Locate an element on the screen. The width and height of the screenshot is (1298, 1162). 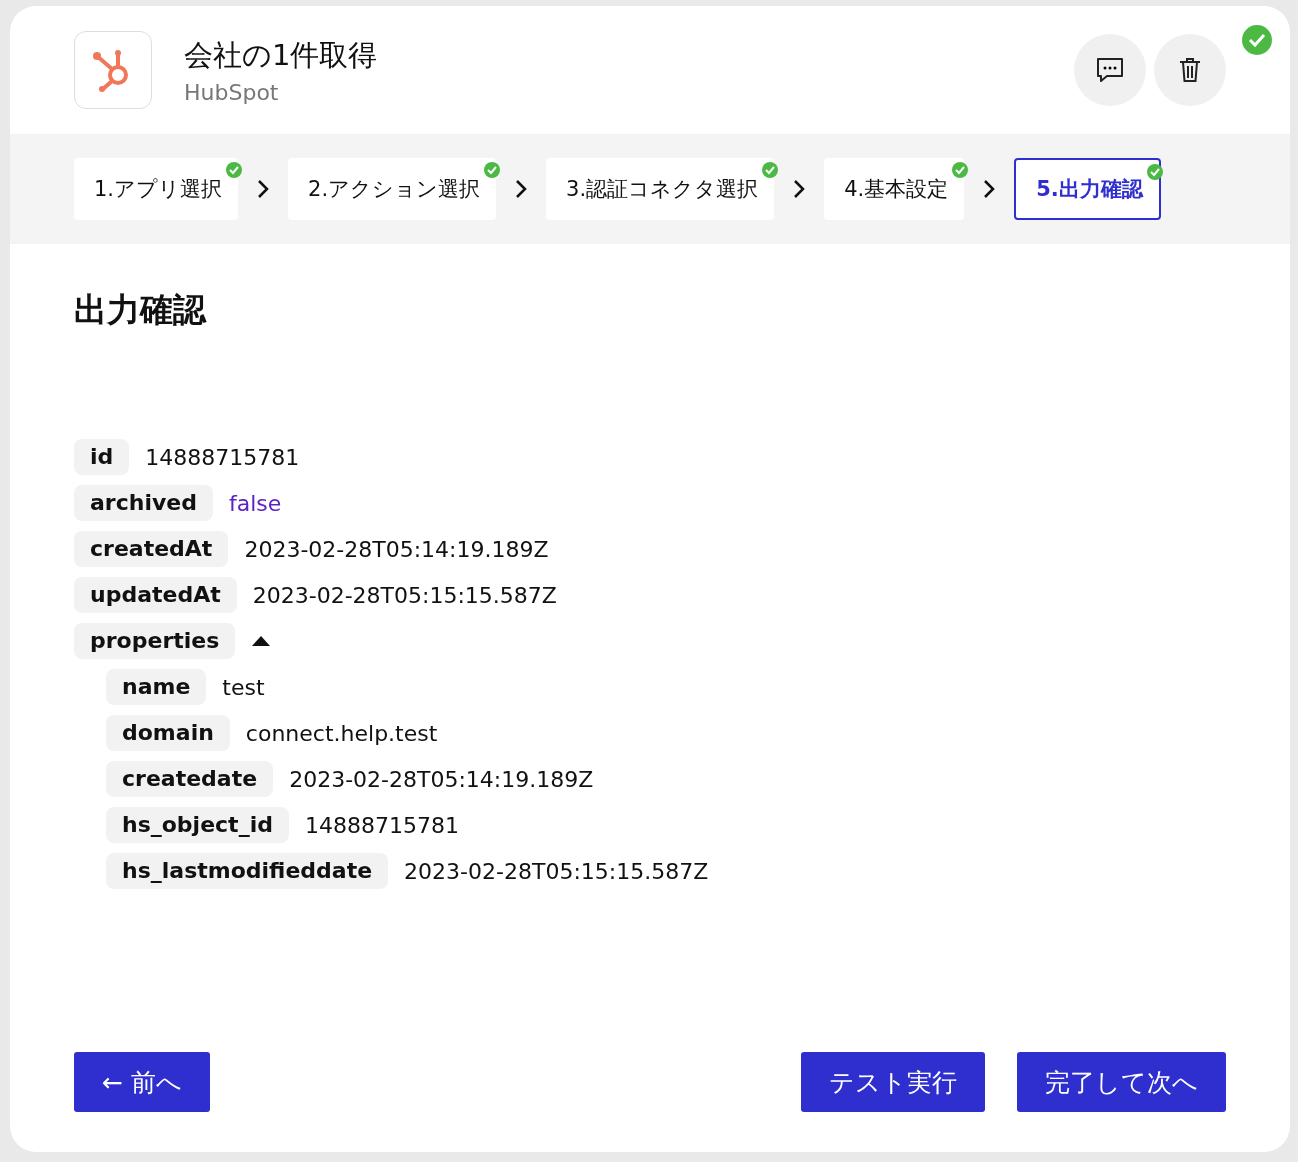
field-key: name is located at coordinates (156, 687).